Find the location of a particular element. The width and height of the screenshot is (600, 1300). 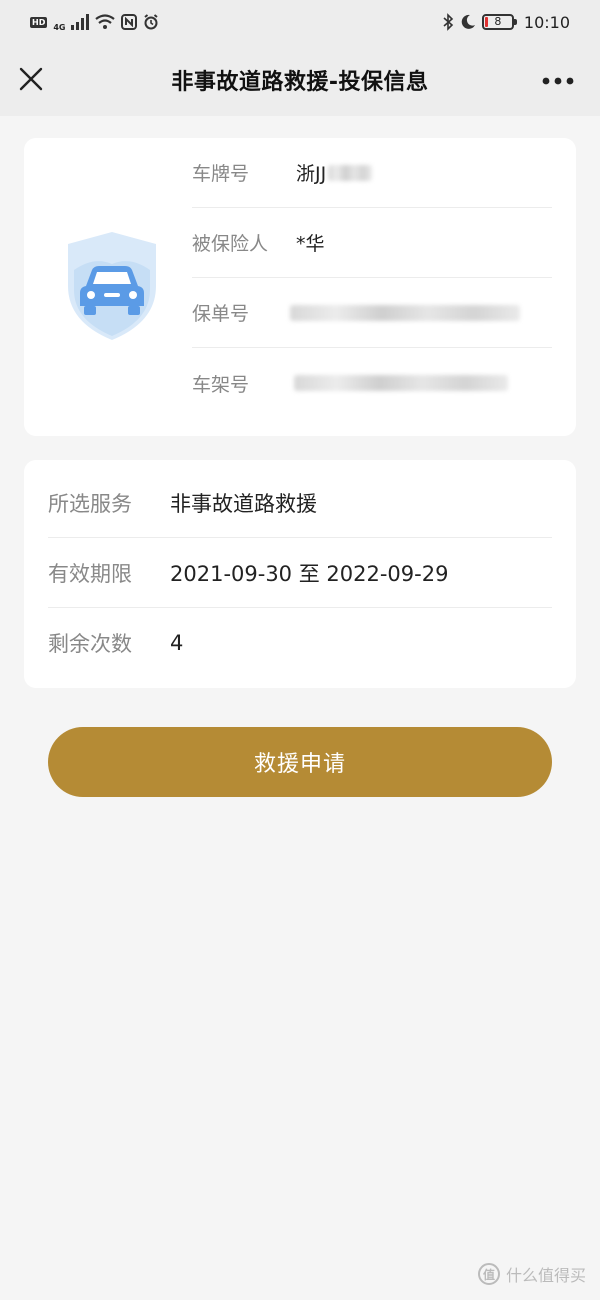

row-label: 保单号 is located at coordinates (221, 314).